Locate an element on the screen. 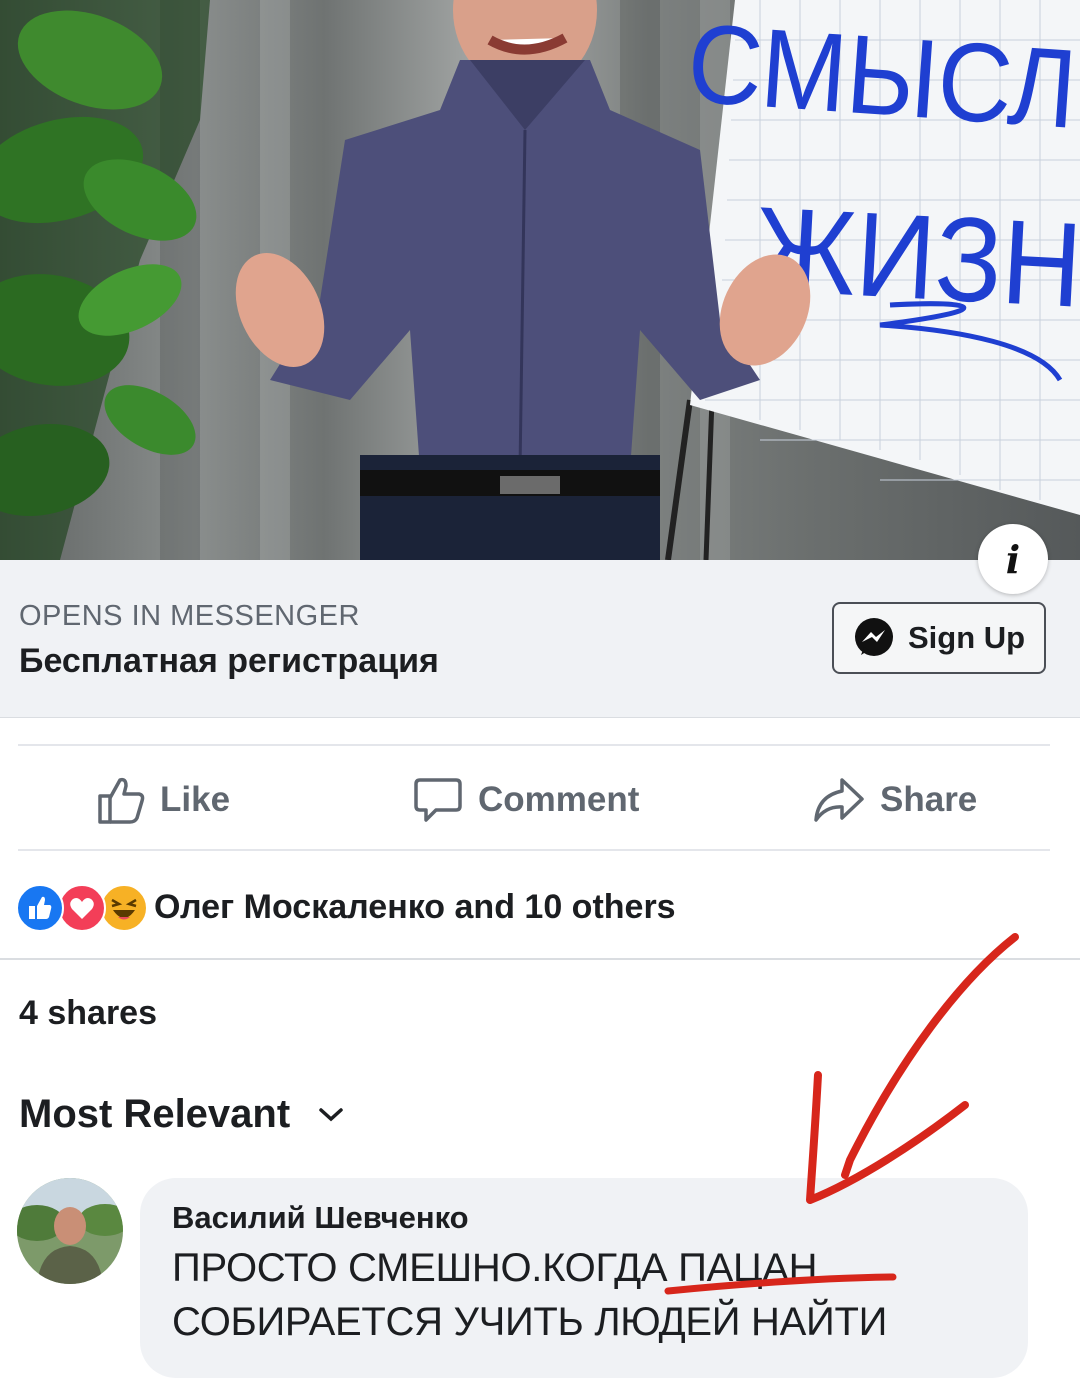 The height and width of the screenshot is (1378, 1080). reactions-summary: Олег Москаленко and 10 others is located at coordinates (346, 907).